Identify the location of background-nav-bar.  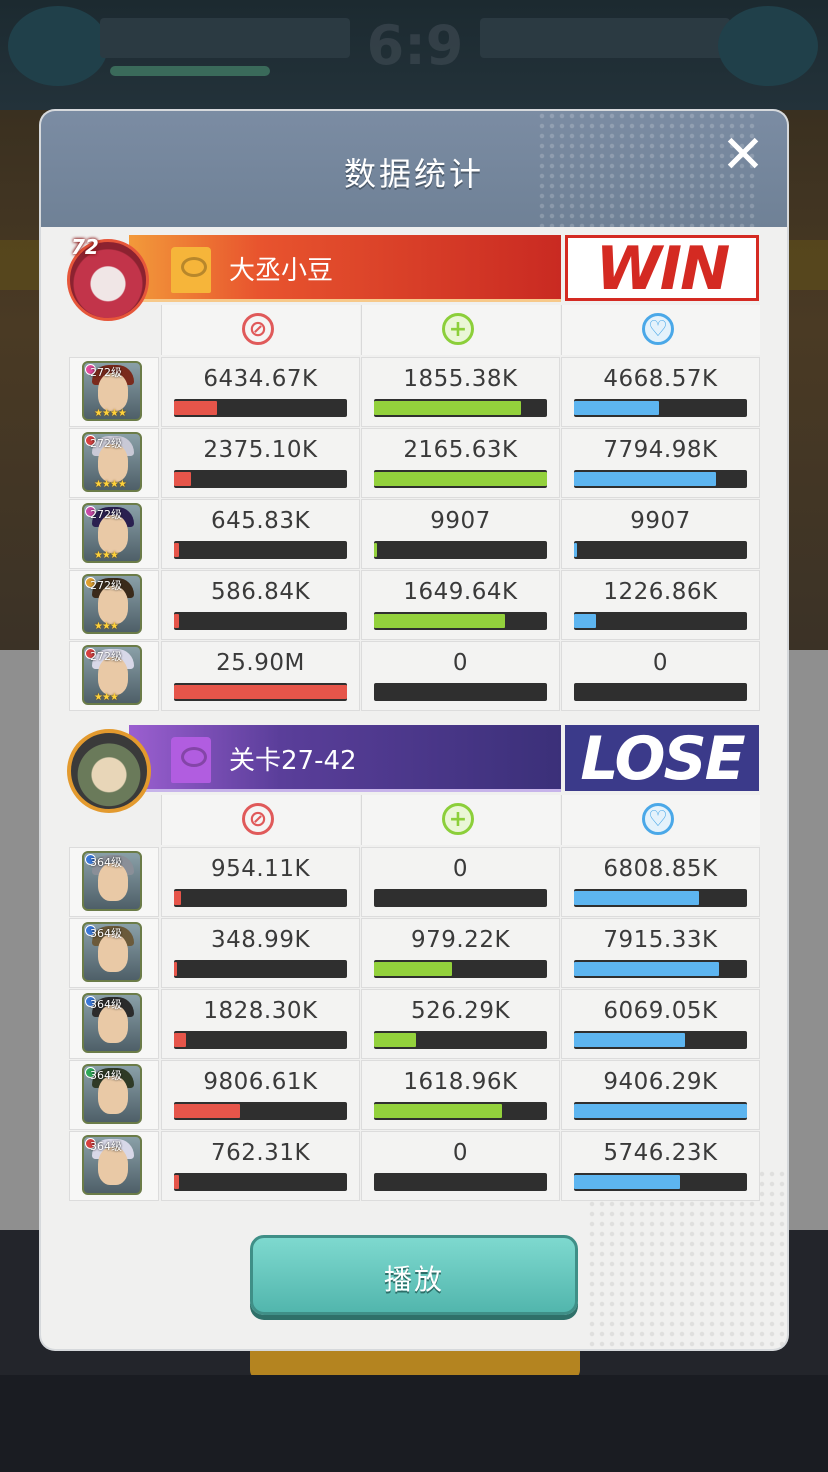
(414, 1423).